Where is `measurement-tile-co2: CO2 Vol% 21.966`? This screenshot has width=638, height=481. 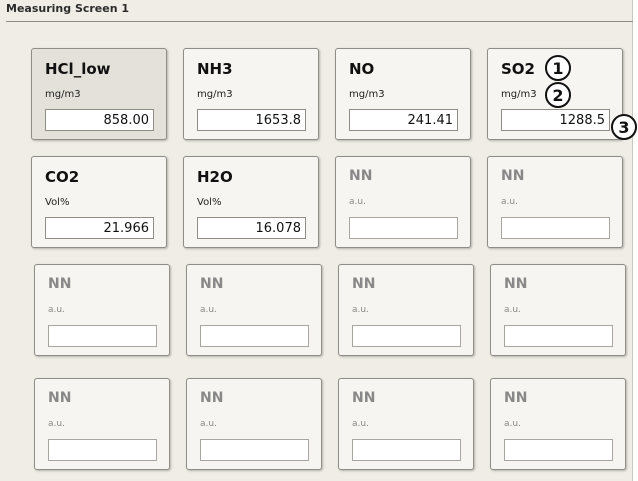 measurement-tile-co2: CO2 Vol% 21.966 is located at coordinates (99, 202).